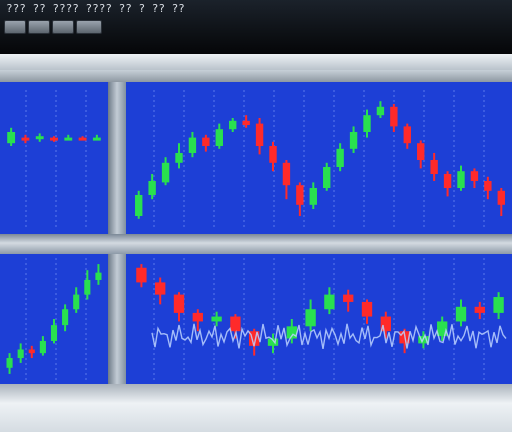 Image resolution: width=512 pixels, height=432 pixels. What do you see at coordinates (329, 336) in the screenshot?
I see `indicator-line` at bounding box center [329, 336].